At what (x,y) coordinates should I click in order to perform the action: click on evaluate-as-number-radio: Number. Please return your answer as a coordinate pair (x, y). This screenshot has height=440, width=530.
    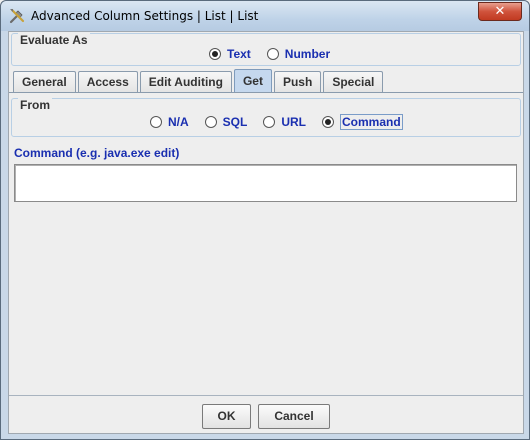
    Looking at the image, I should click on (298, 54).